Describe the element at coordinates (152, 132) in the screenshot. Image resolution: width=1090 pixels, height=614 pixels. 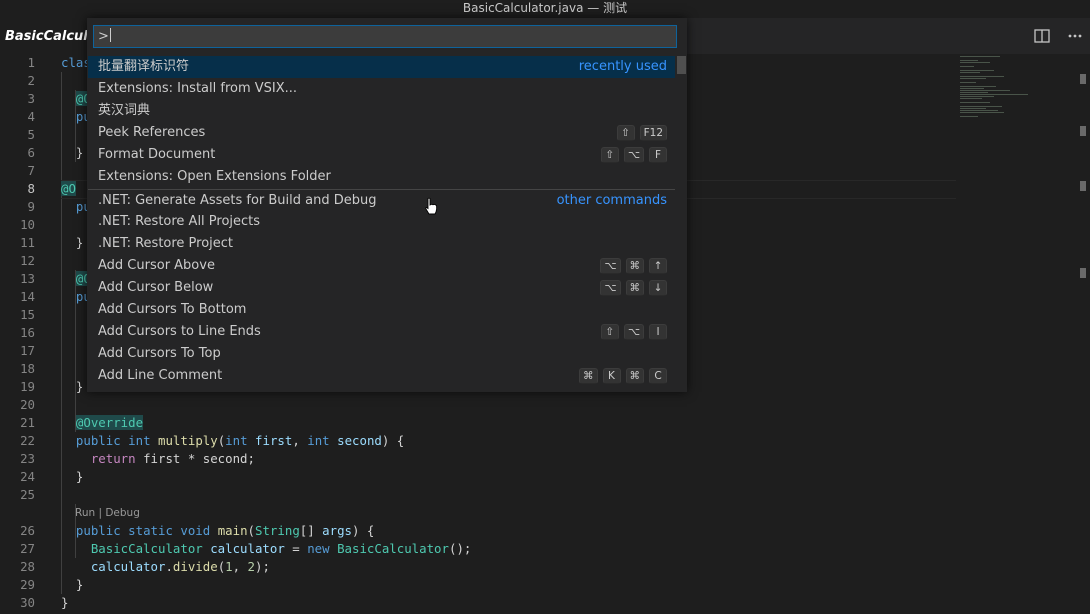
I see `command-label: Peek References` at that location.